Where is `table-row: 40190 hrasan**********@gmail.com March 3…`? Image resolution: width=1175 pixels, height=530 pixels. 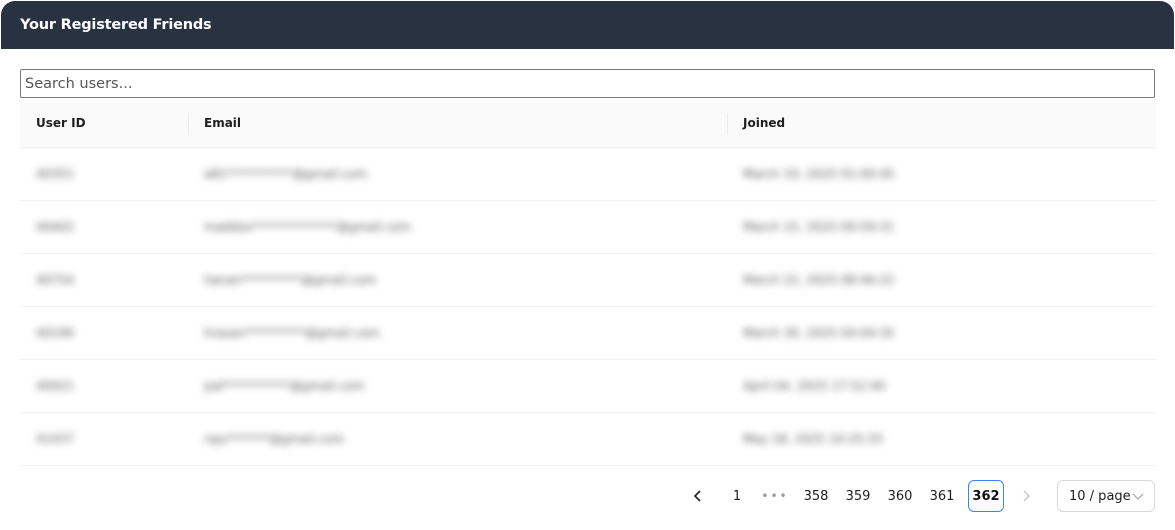 table-row: 40190 hrasan**********@gmail.com March 3… is located at coordinates (588, 333).